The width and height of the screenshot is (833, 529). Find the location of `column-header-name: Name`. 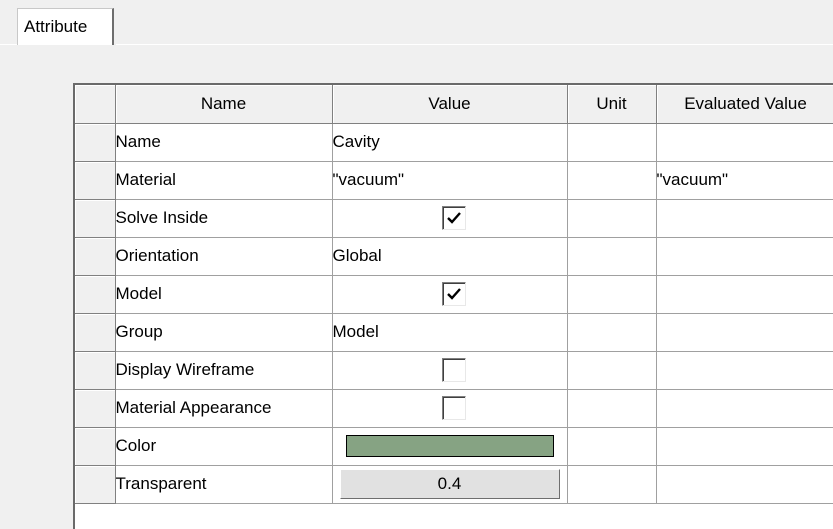

column-header-name: Name is located at coordinates (224, 104).